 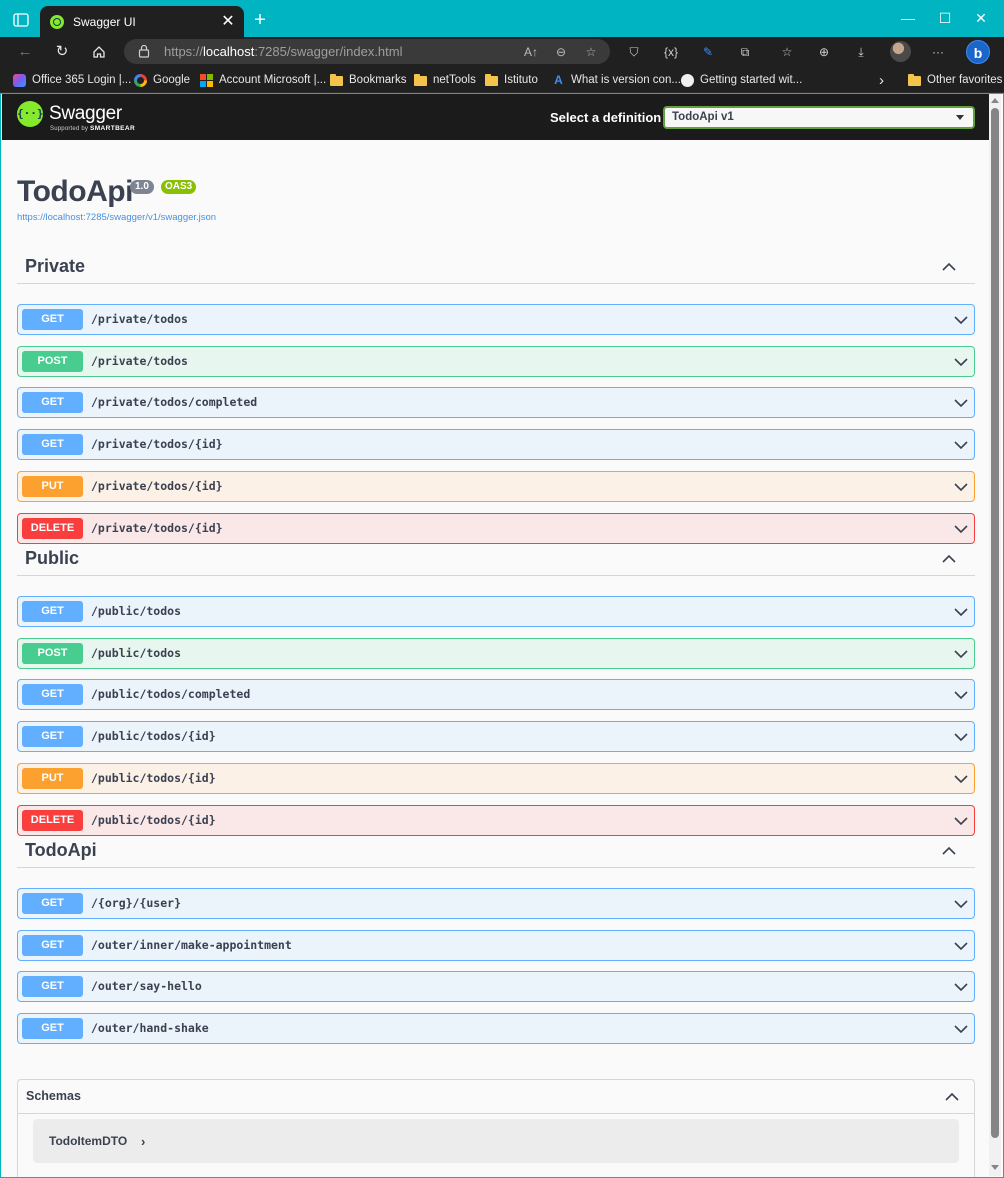 What do you see at coordinates (511, 80) in the screenshot?
I see `favorite-folder-istituto: Istituto` at bounding box center [511, 80].